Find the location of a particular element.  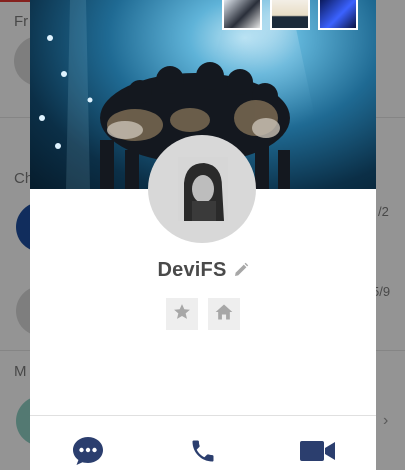

chat-bubble-icon is located at coordinates (88, 453).